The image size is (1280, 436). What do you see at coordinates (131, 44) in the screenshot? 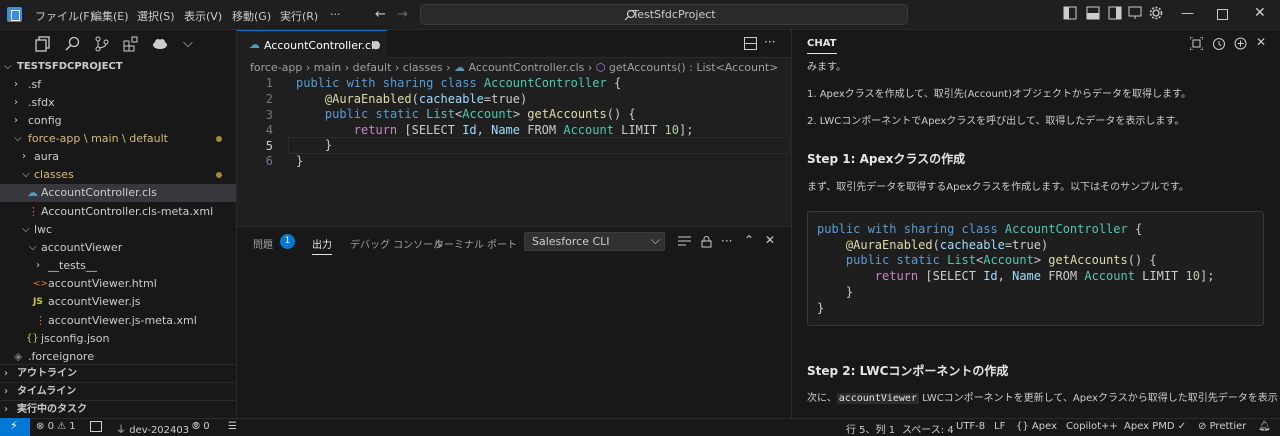
I see `extensions-icon` at bounding box center [131, 44].